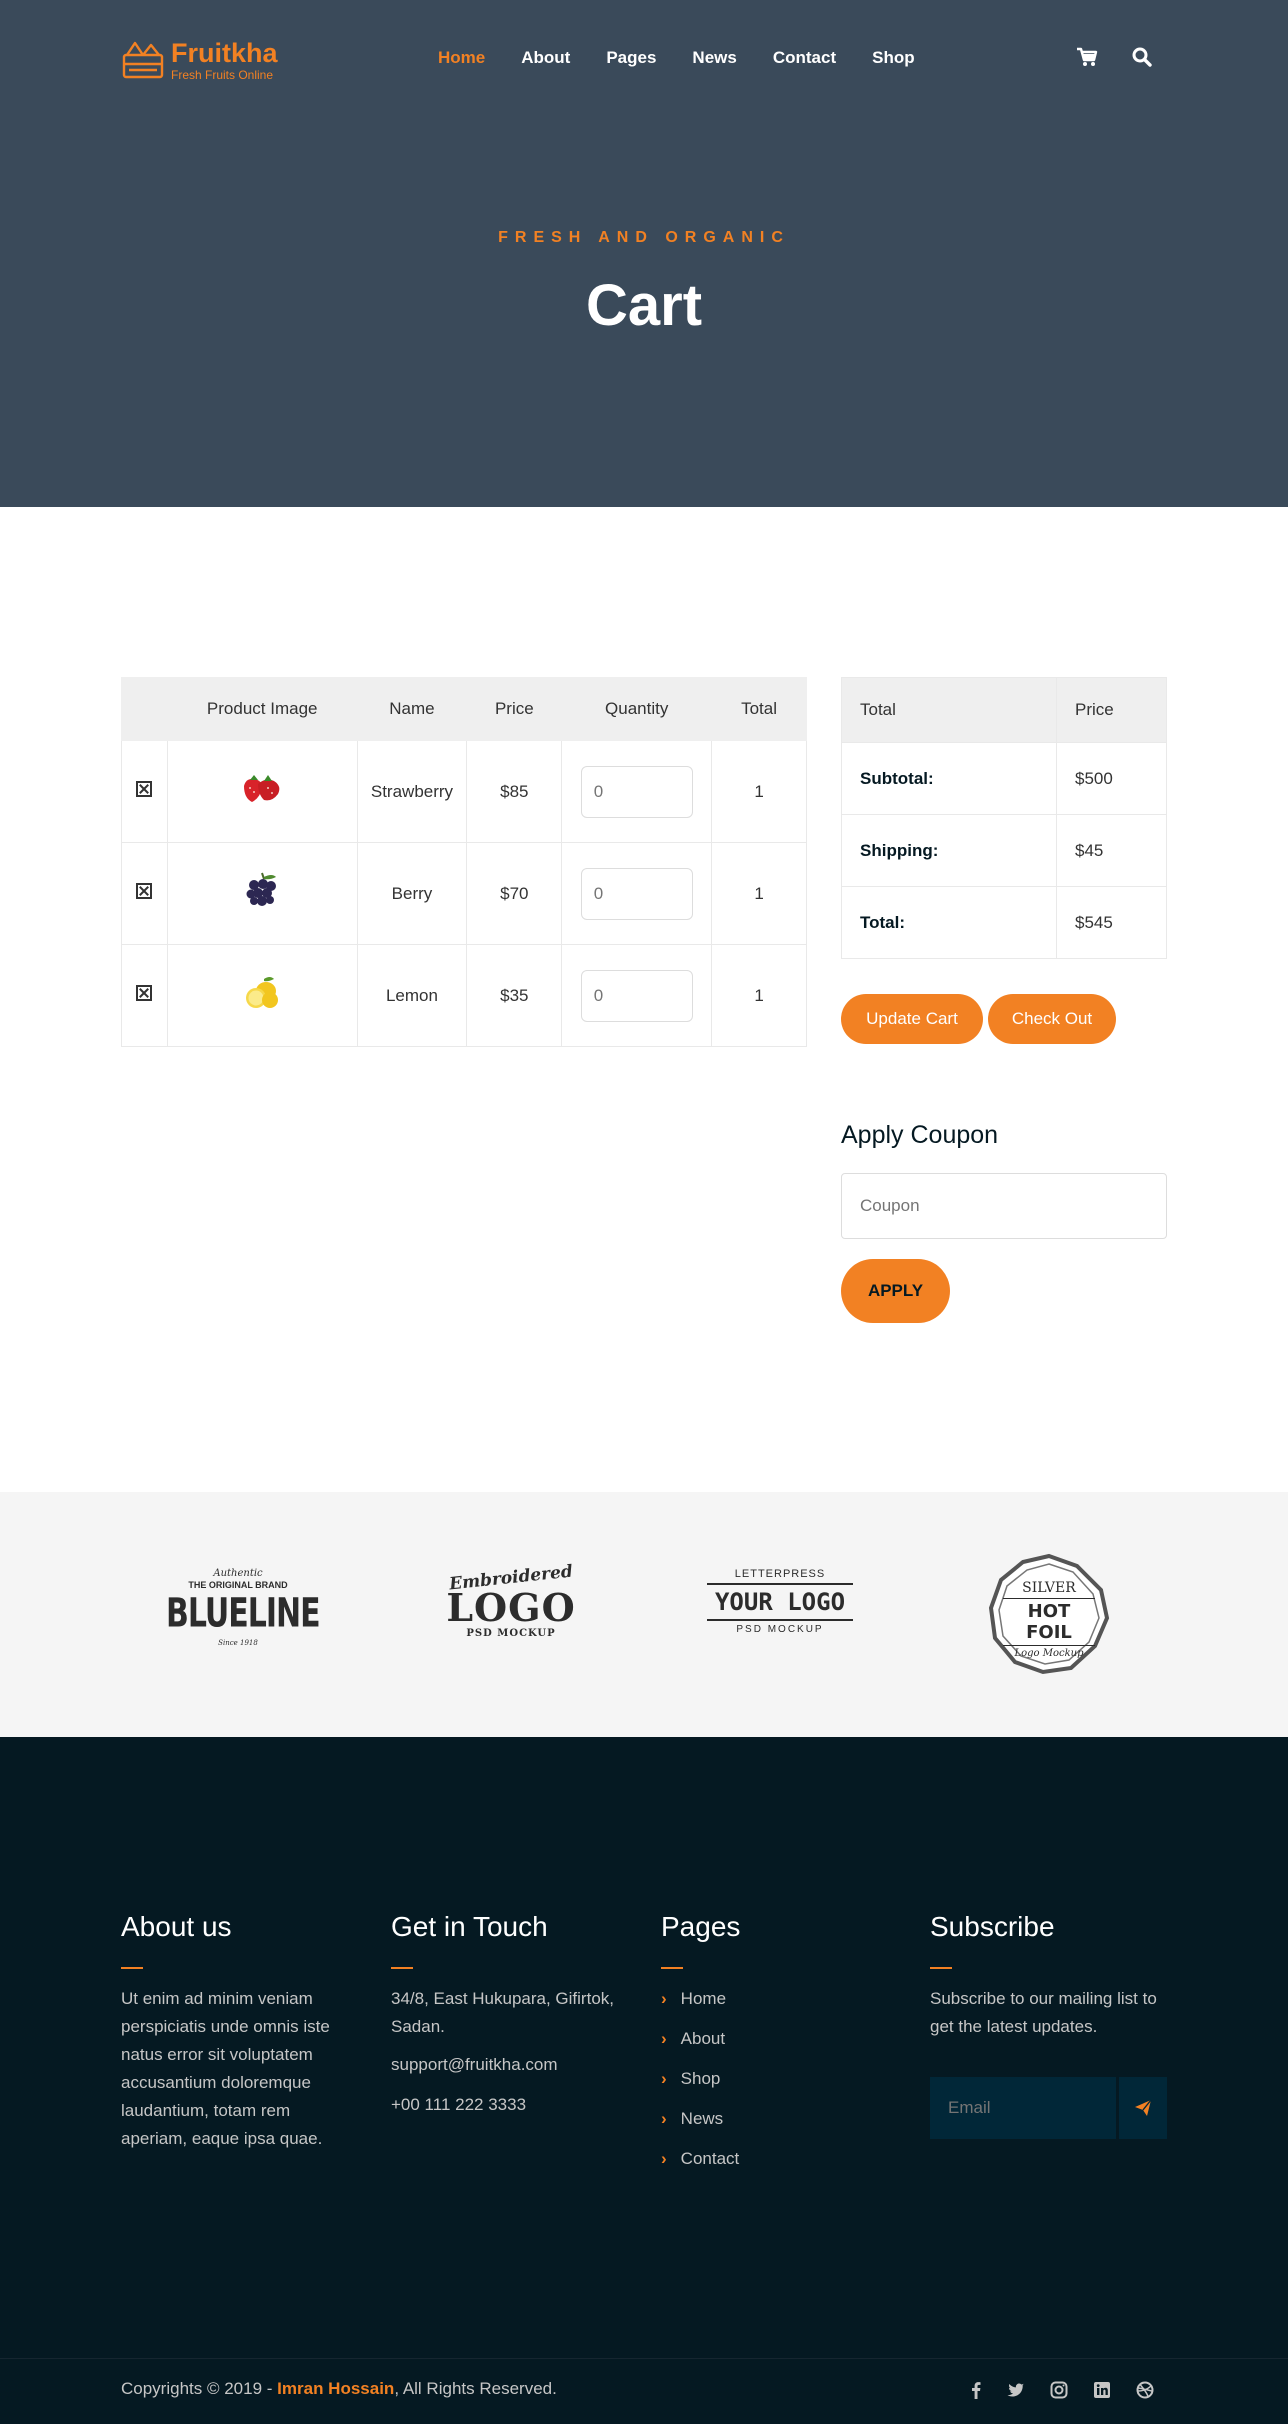 The height and width of the screenshot is (2424, 1288). What do you see at coordinates (514, 893) in the screenshot?
I see `product-price: $70` at bounding box center [514, 893].